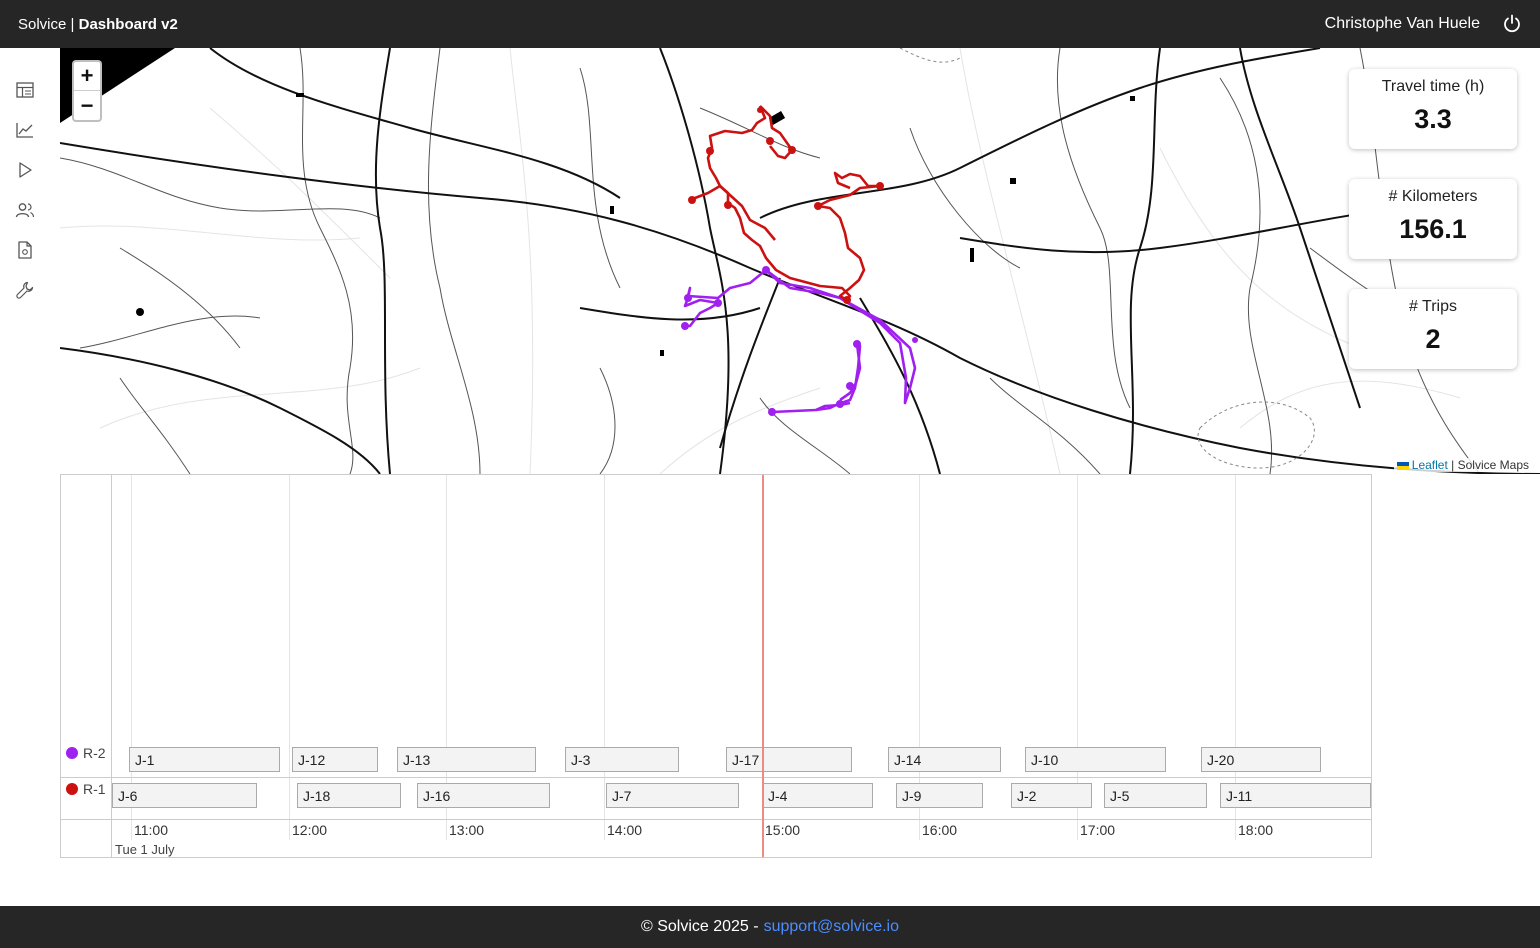 This screenshot has height=948, width=1540. Describe the element at coordinates (94, 753) in the screenshot. I see `route-label-text: R-2` at that location.